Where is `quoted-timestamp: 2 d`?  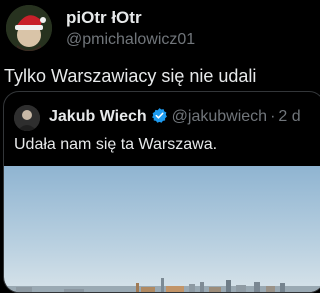 quoted-timestamp: 2 d is located at coordinates (289, 116).